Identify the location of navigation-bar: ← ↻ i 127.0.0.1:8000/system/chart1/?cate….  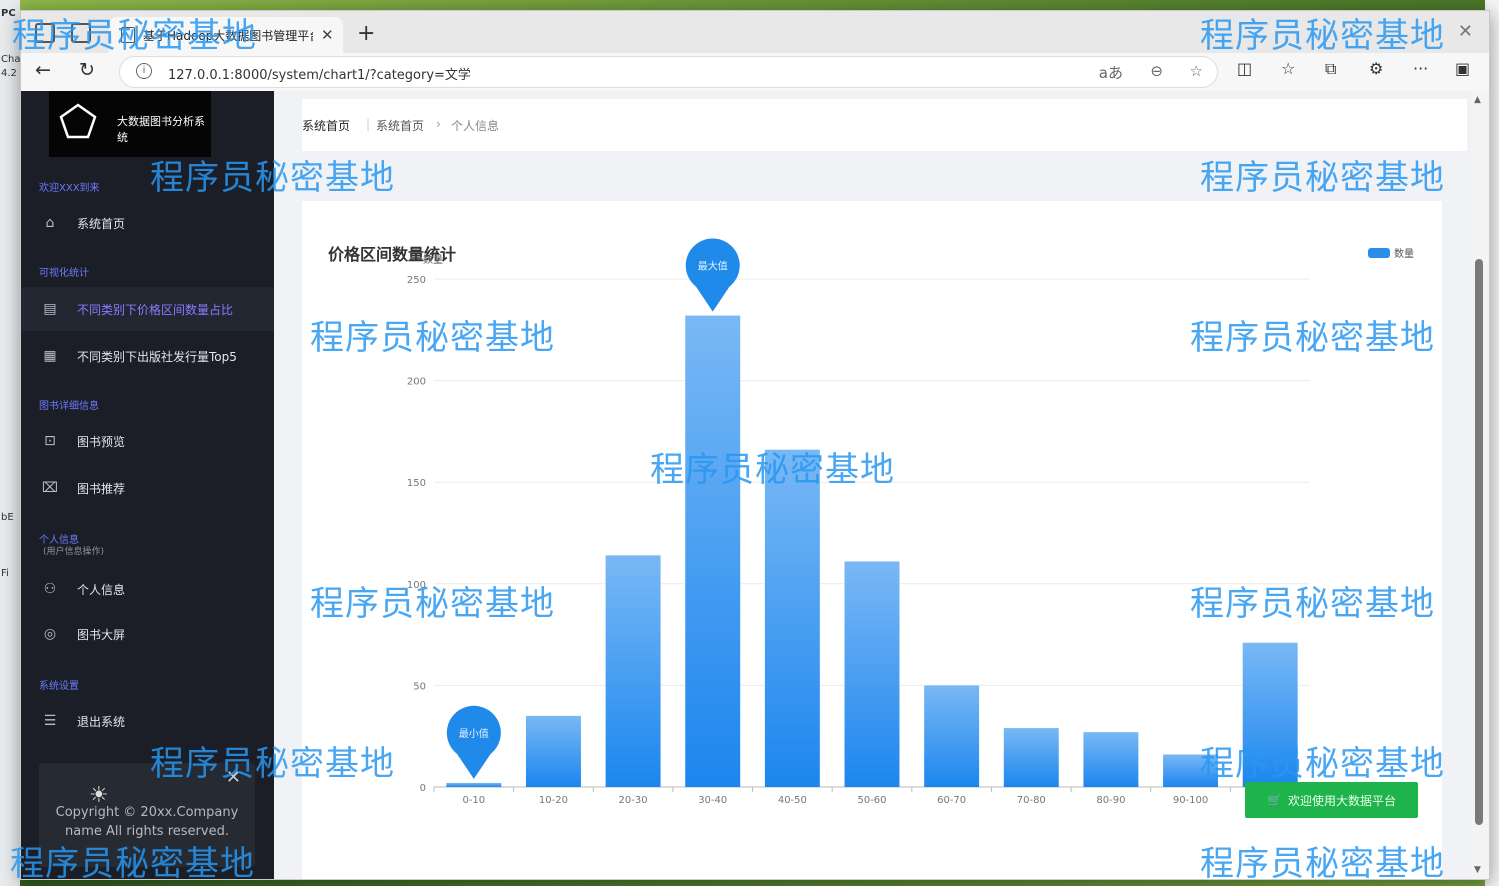
(755, 72).